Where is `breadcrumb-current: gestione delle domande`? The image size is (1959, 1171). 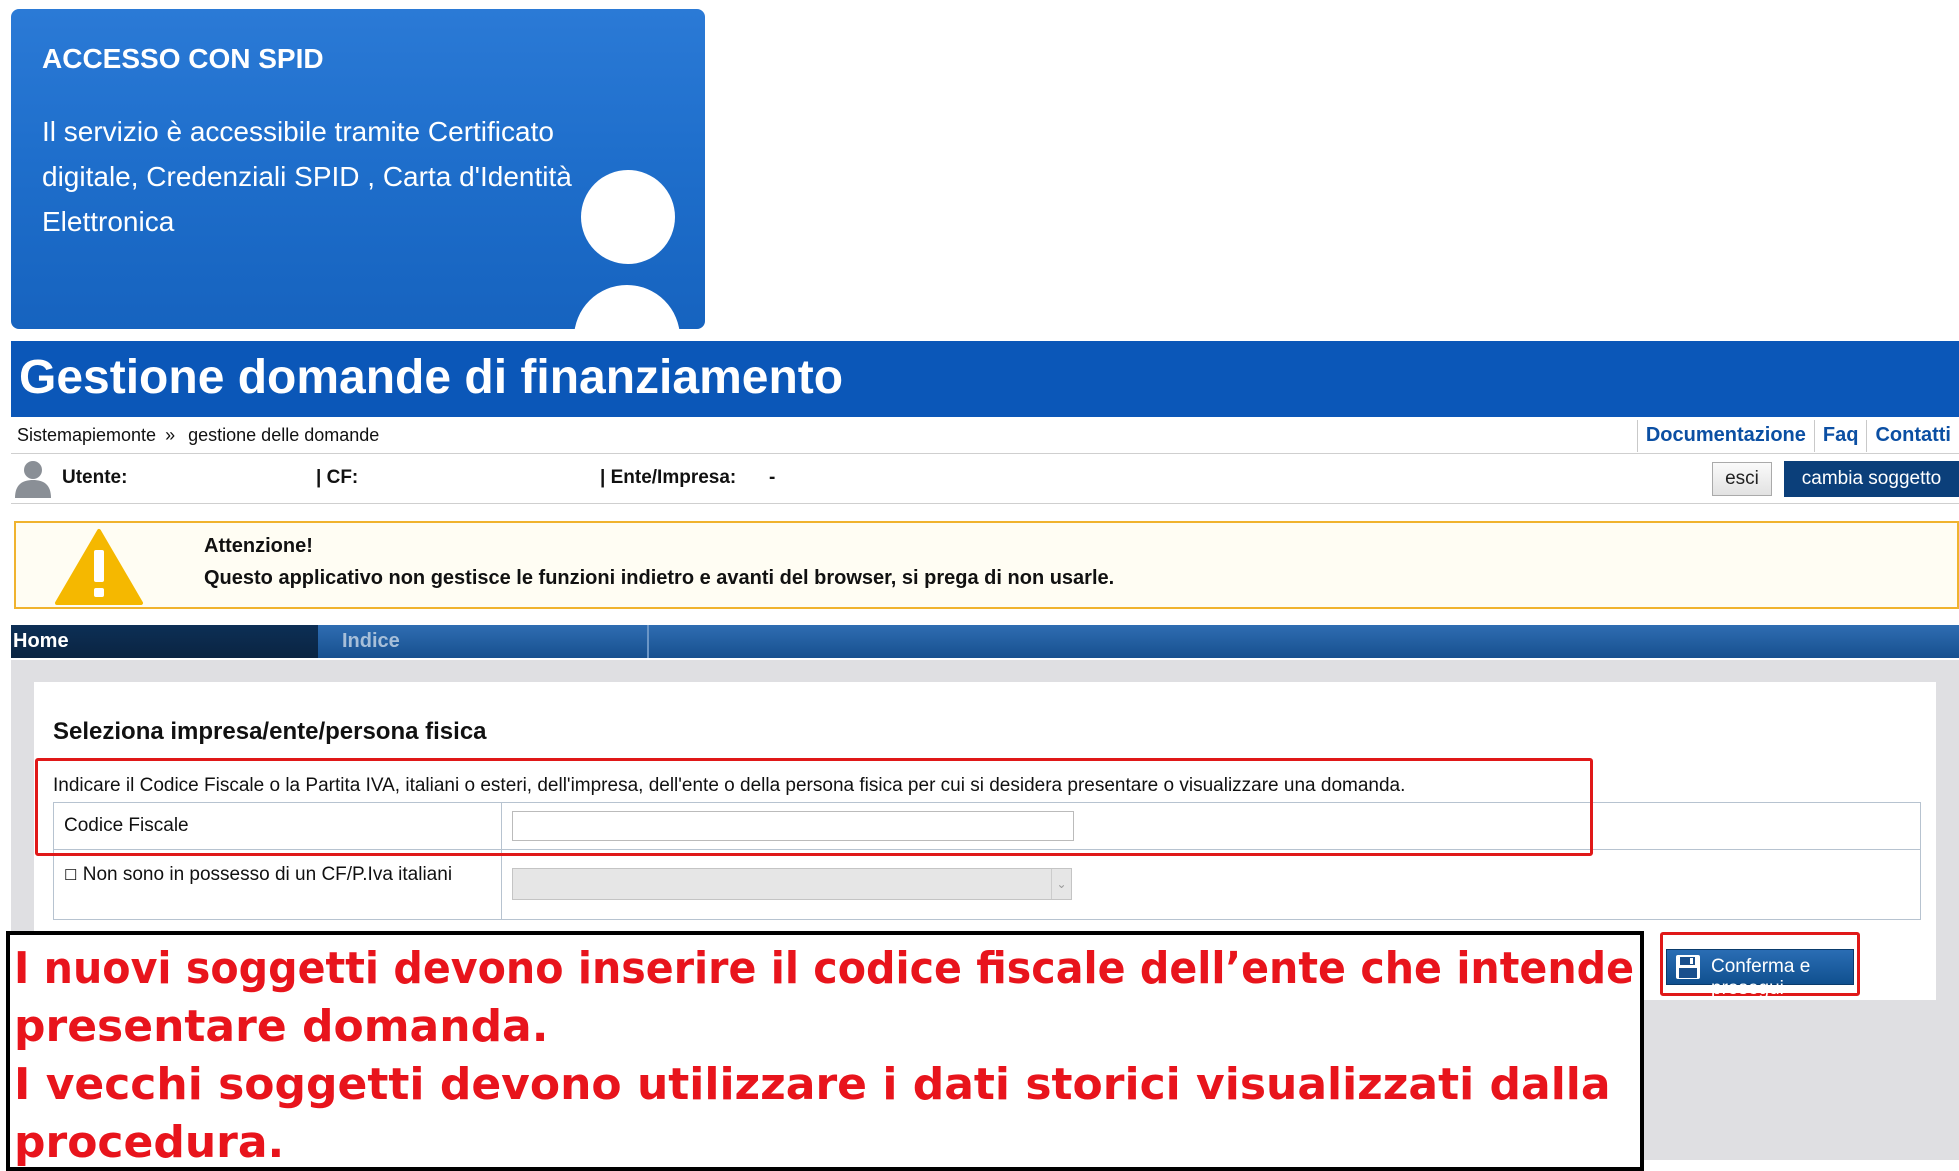 breadcrumb-current: gestione delle domande is located at coordinates (284, 435).